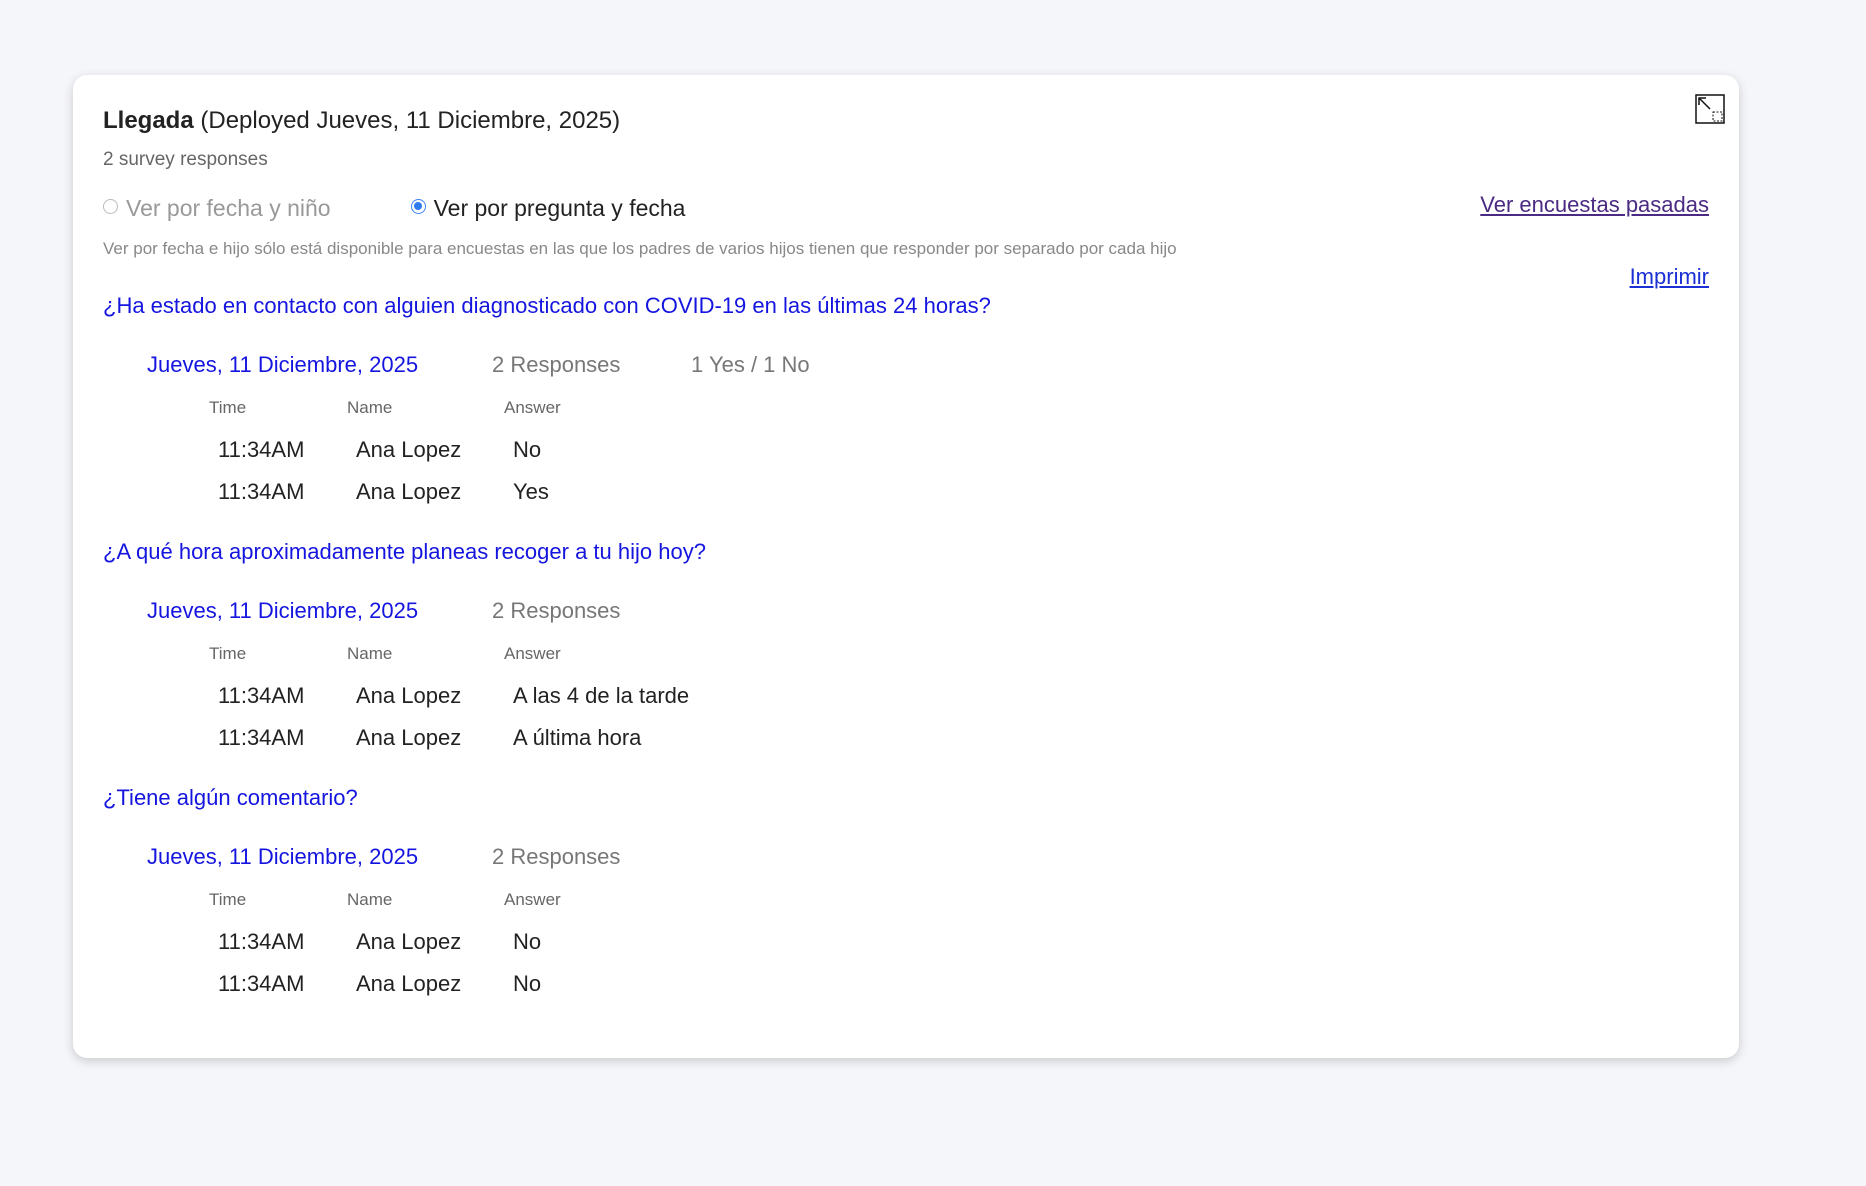 The height and width of the screenshot is (1186, 1866). Describe the element at coordinates (531, 491) in the screenshot. I see `response-answer: Yes` at that location.